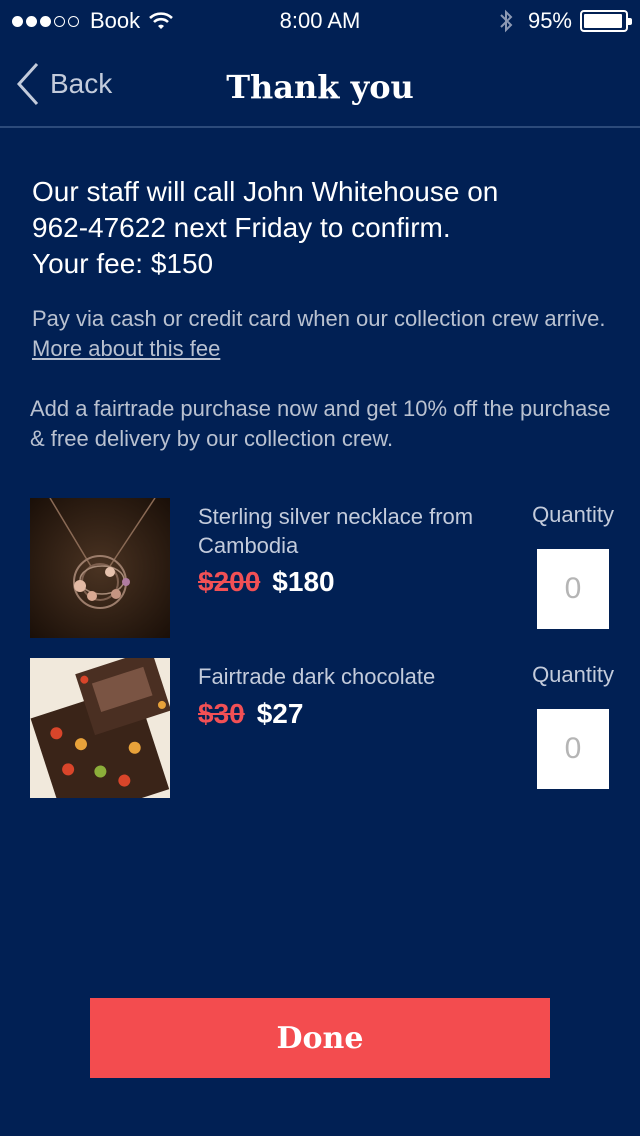  What do you see at coordinates (303, 581) in the screenshot?
I see `discounted-price: $180` at bounding box center [303, 581].